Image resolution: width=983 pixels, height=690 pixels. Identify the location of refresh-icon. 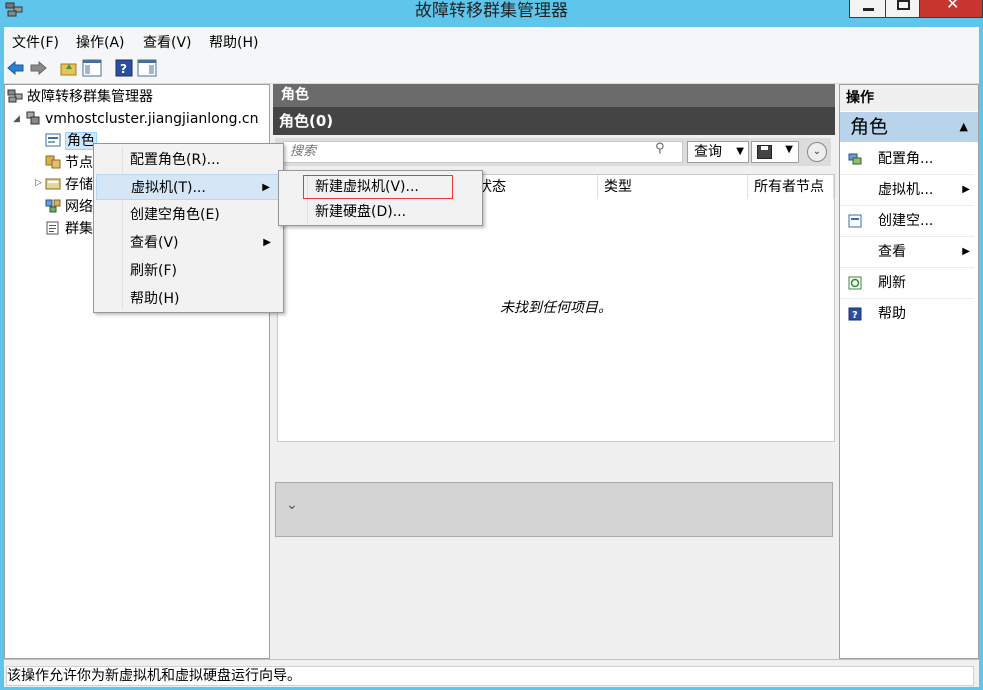
(855, 283).